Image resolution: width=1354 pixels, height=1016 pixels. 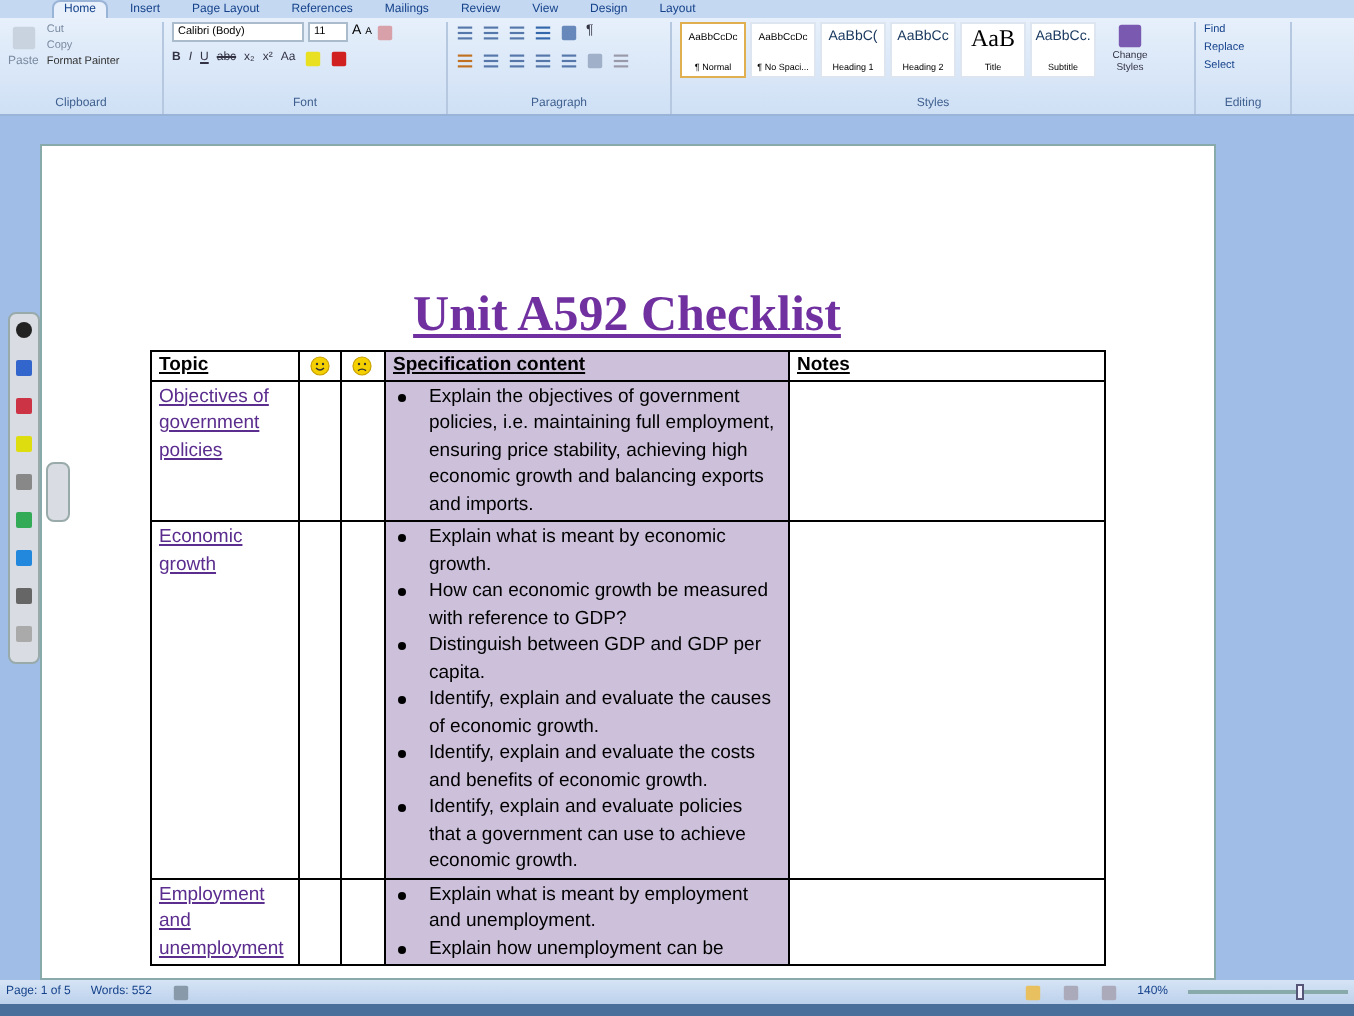 What do you see at coordinates (946, 365) in the screenshot?
I see `column-header: Notes` at bounding box center [946, 365].